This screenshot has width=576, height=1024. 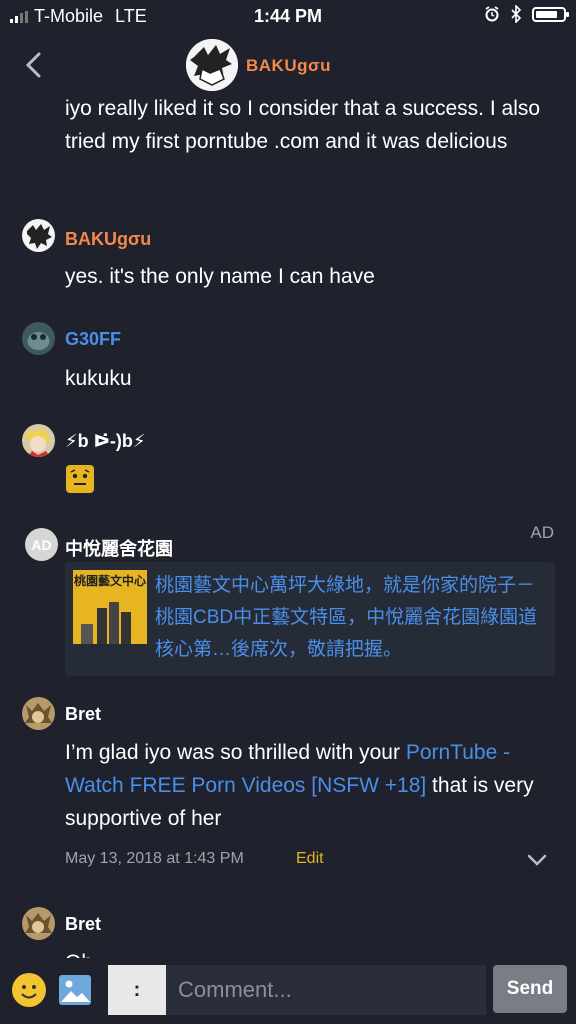 What do you see at coordinates (98, 378) in the screenshot?
I see `message-text: kukuku` at bounding box center [98, 378].